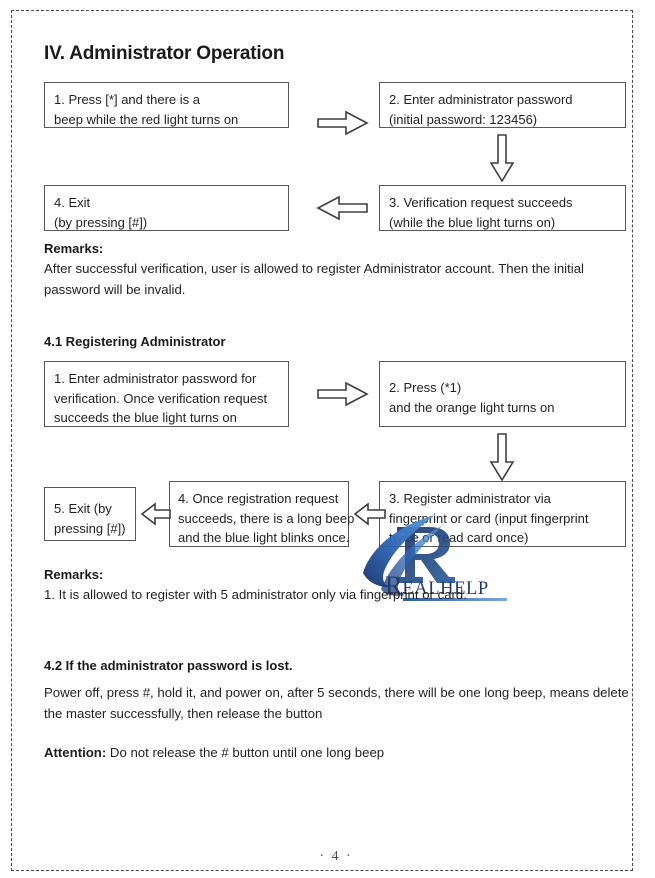 The image size is (655, 878). I want to click on flow-41-box-step-5: 5. Exit (by pressing [#]), so click(90, 514).